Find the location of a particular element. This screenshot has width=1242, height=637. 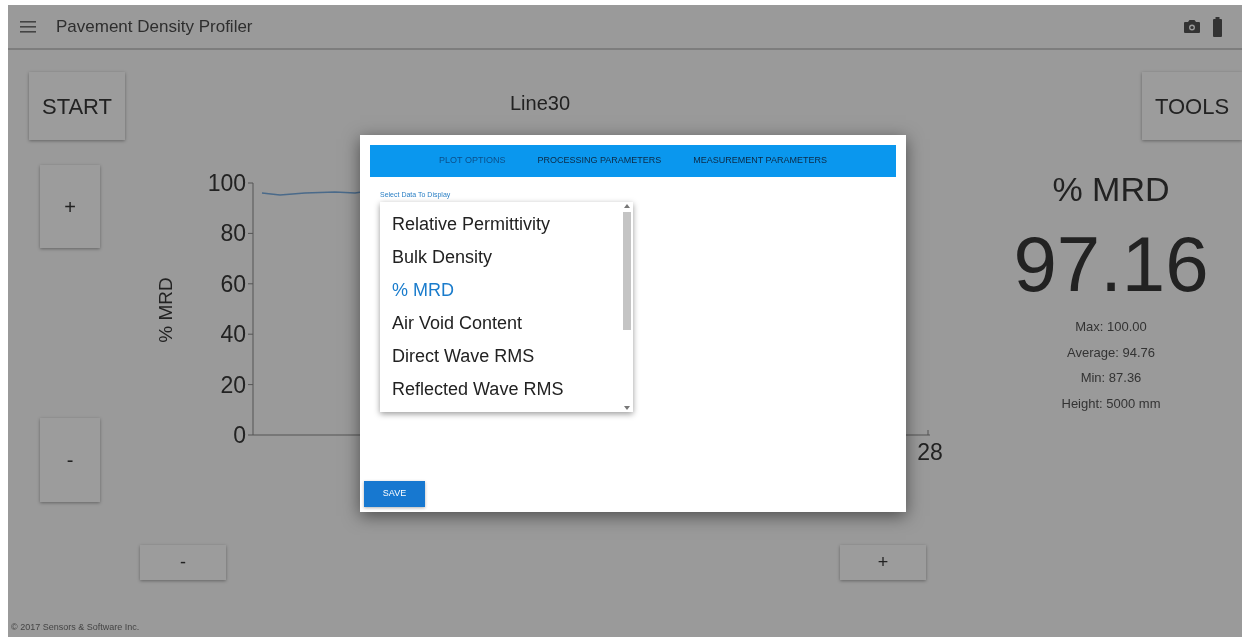

dropdown-option: Bulk Density is located at coordinates (506, 257).